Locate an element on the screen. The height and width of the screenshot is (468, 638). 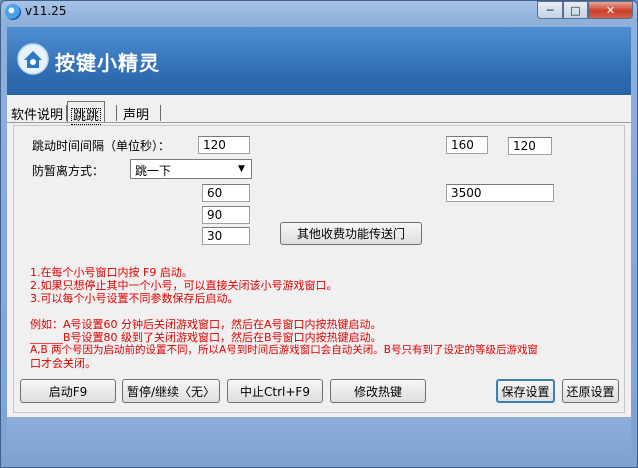
save-settings-button: 保存设置 is located at coordinates (525, 391).